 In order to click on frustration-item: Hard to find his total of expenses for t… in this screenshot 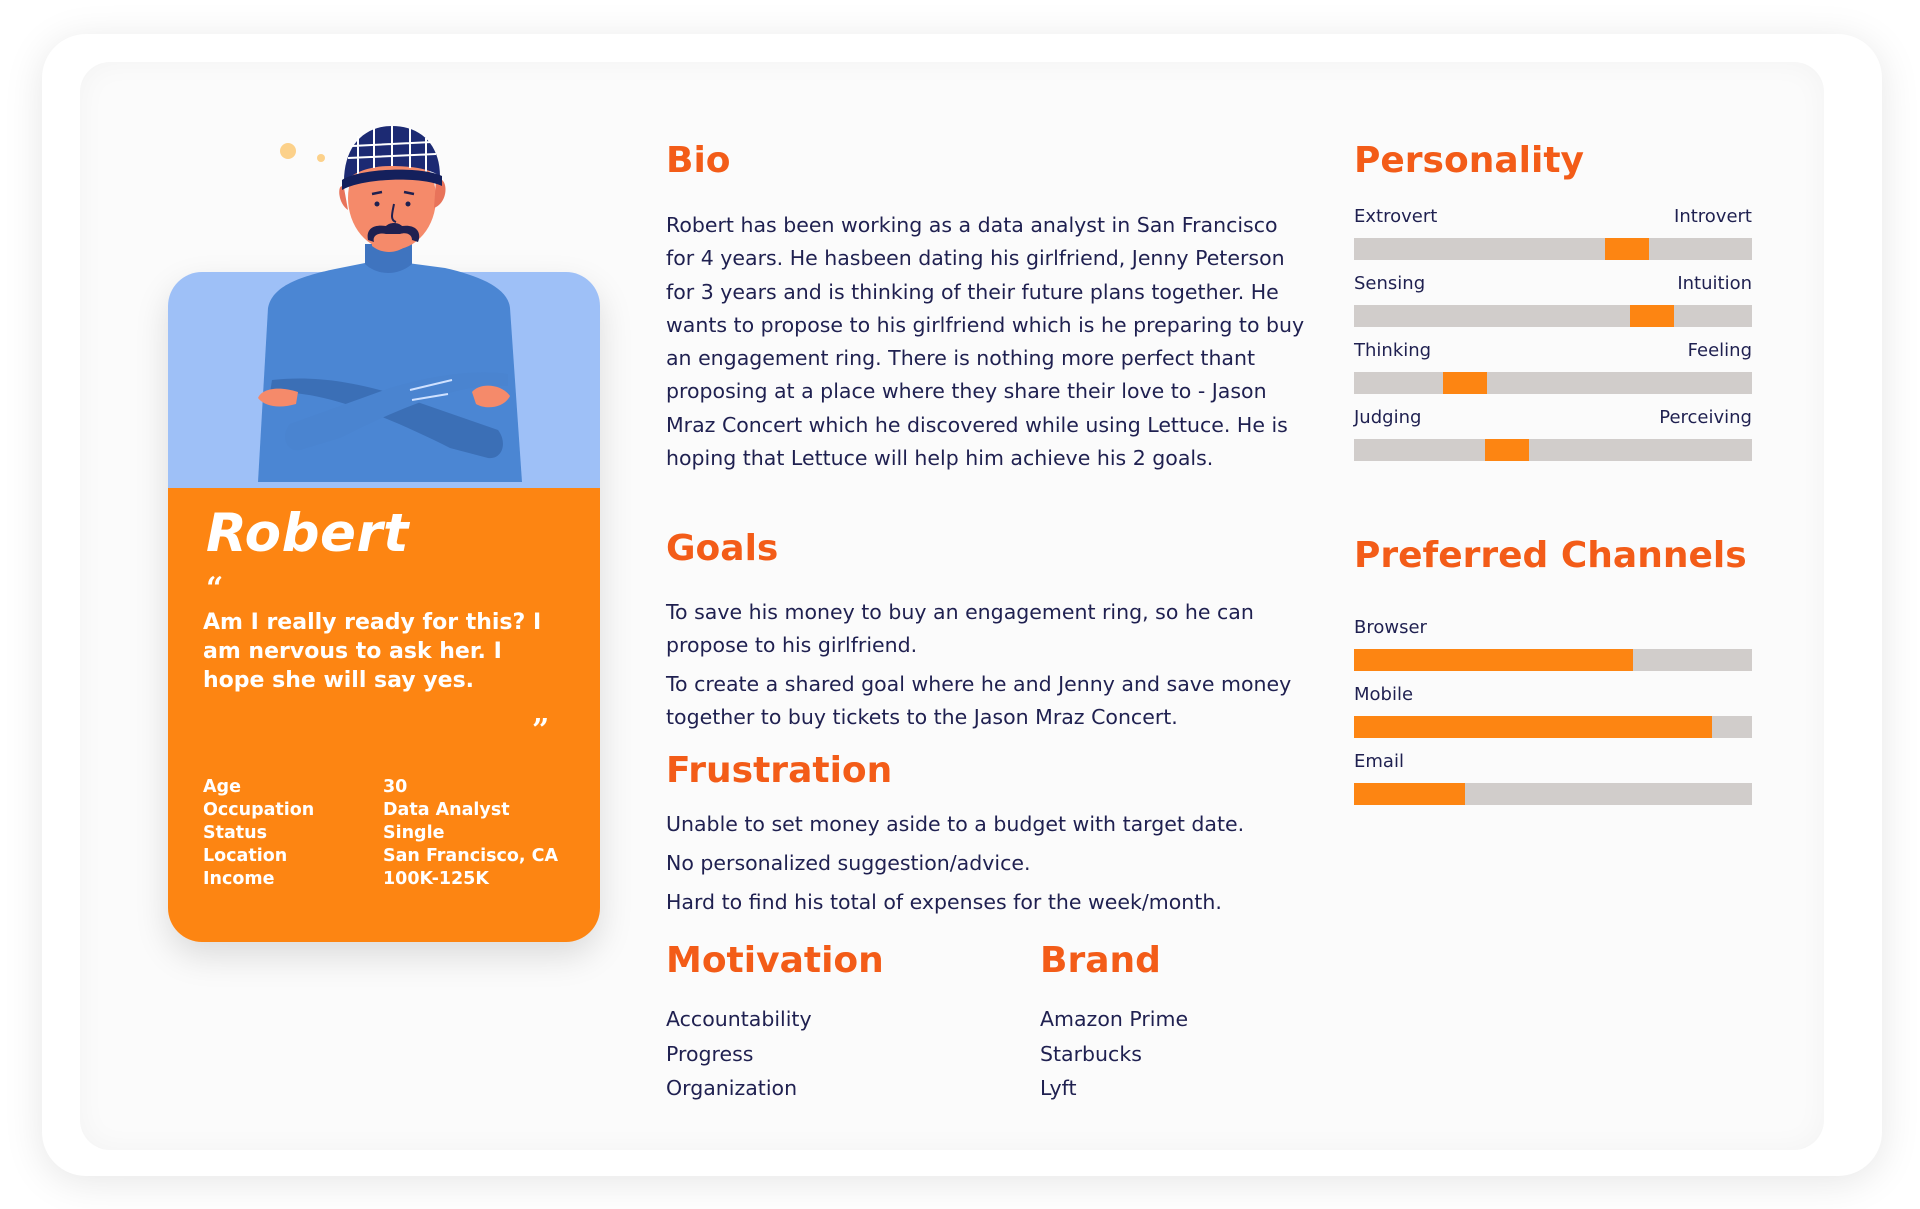, I will do `click(944, 902)`.